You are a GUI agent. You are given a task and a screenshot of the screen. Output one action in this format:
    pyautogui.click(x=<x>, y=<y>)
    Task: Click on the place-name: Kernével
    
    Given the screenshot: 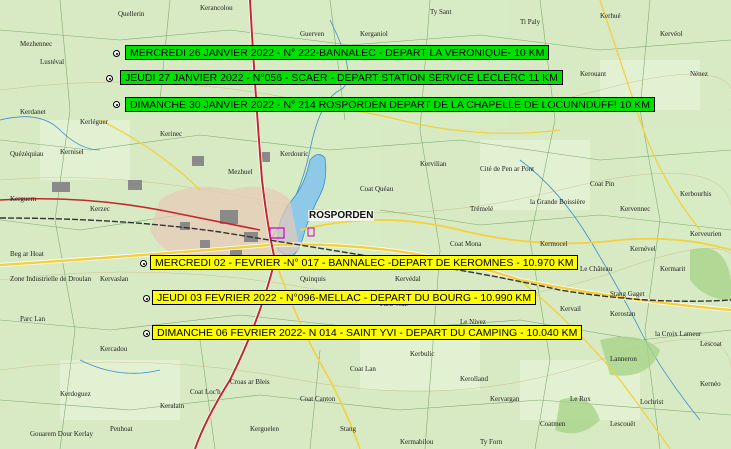 What is the action you would take?
    pyautogui.click(x=643, y=249)
    